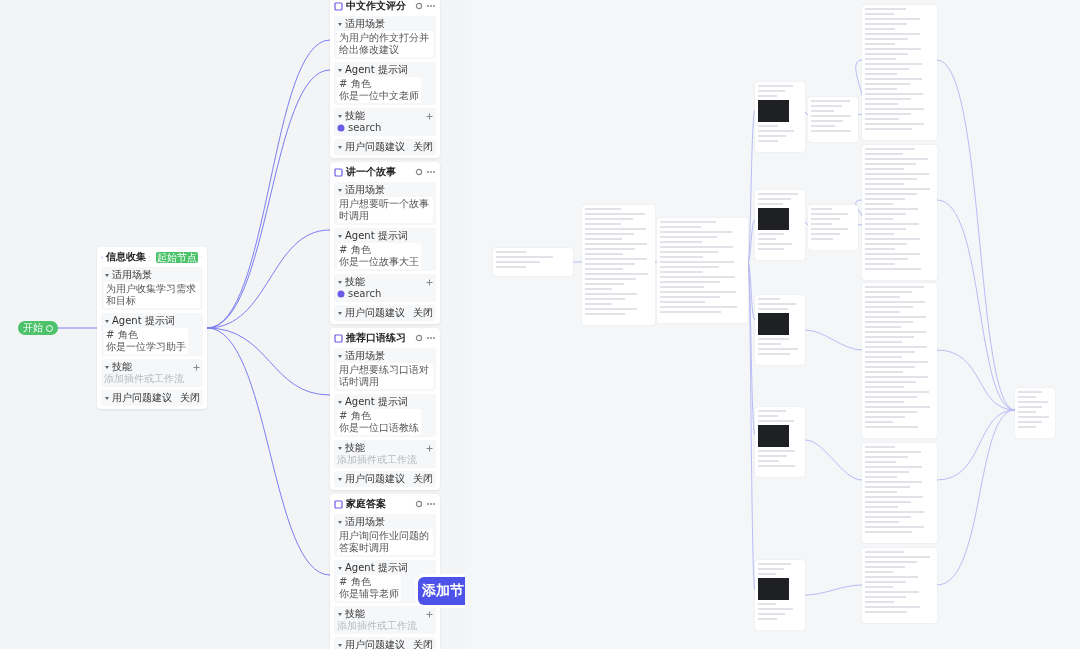 The height and width of the screenshot is (649, 1080). Describe the element at coordinates (49, 328) in the screenshot. I see `flag-icon` at that location.